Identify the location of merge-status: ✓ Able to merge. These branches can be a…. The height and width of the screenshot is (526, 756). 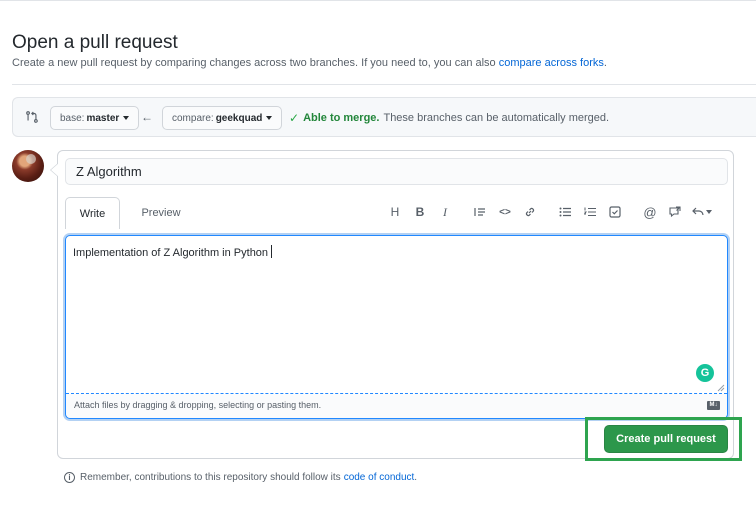
(449, 118).